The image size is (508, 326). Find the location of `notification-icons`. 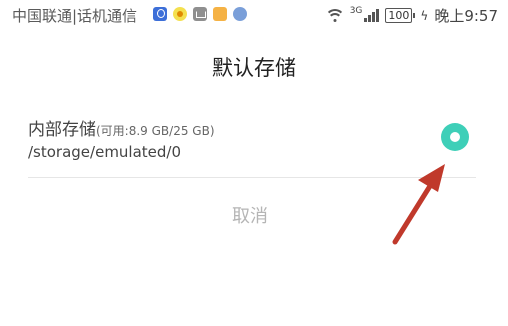

notification-icons is located at coordinates (200, 14).